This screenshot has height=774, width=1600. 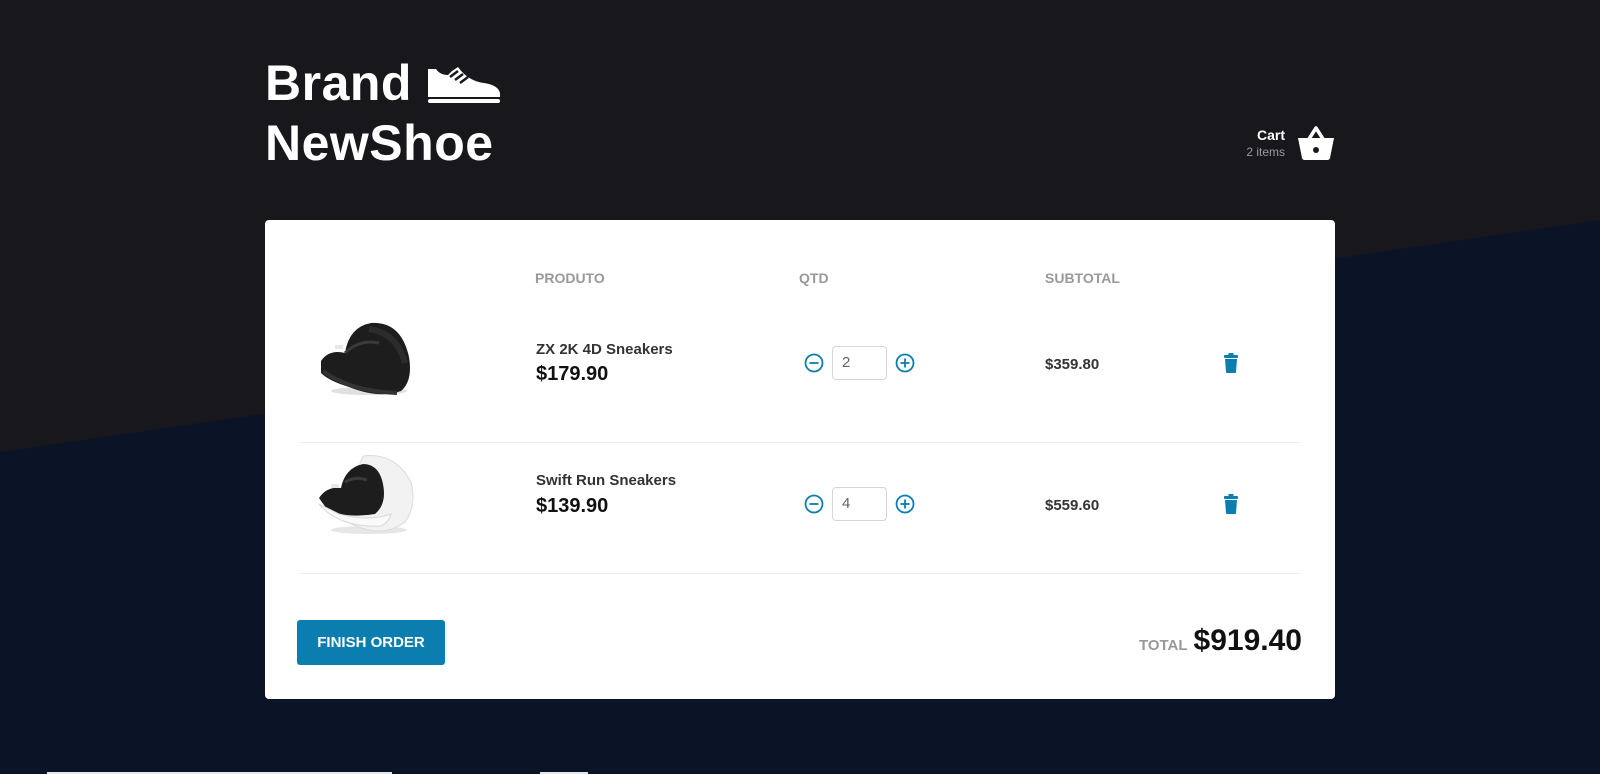 What do you see at coordinates (606, 480) in the screenshot?
I see `product-name: Swift Run Sneakers` at bounding box center [606, 480].